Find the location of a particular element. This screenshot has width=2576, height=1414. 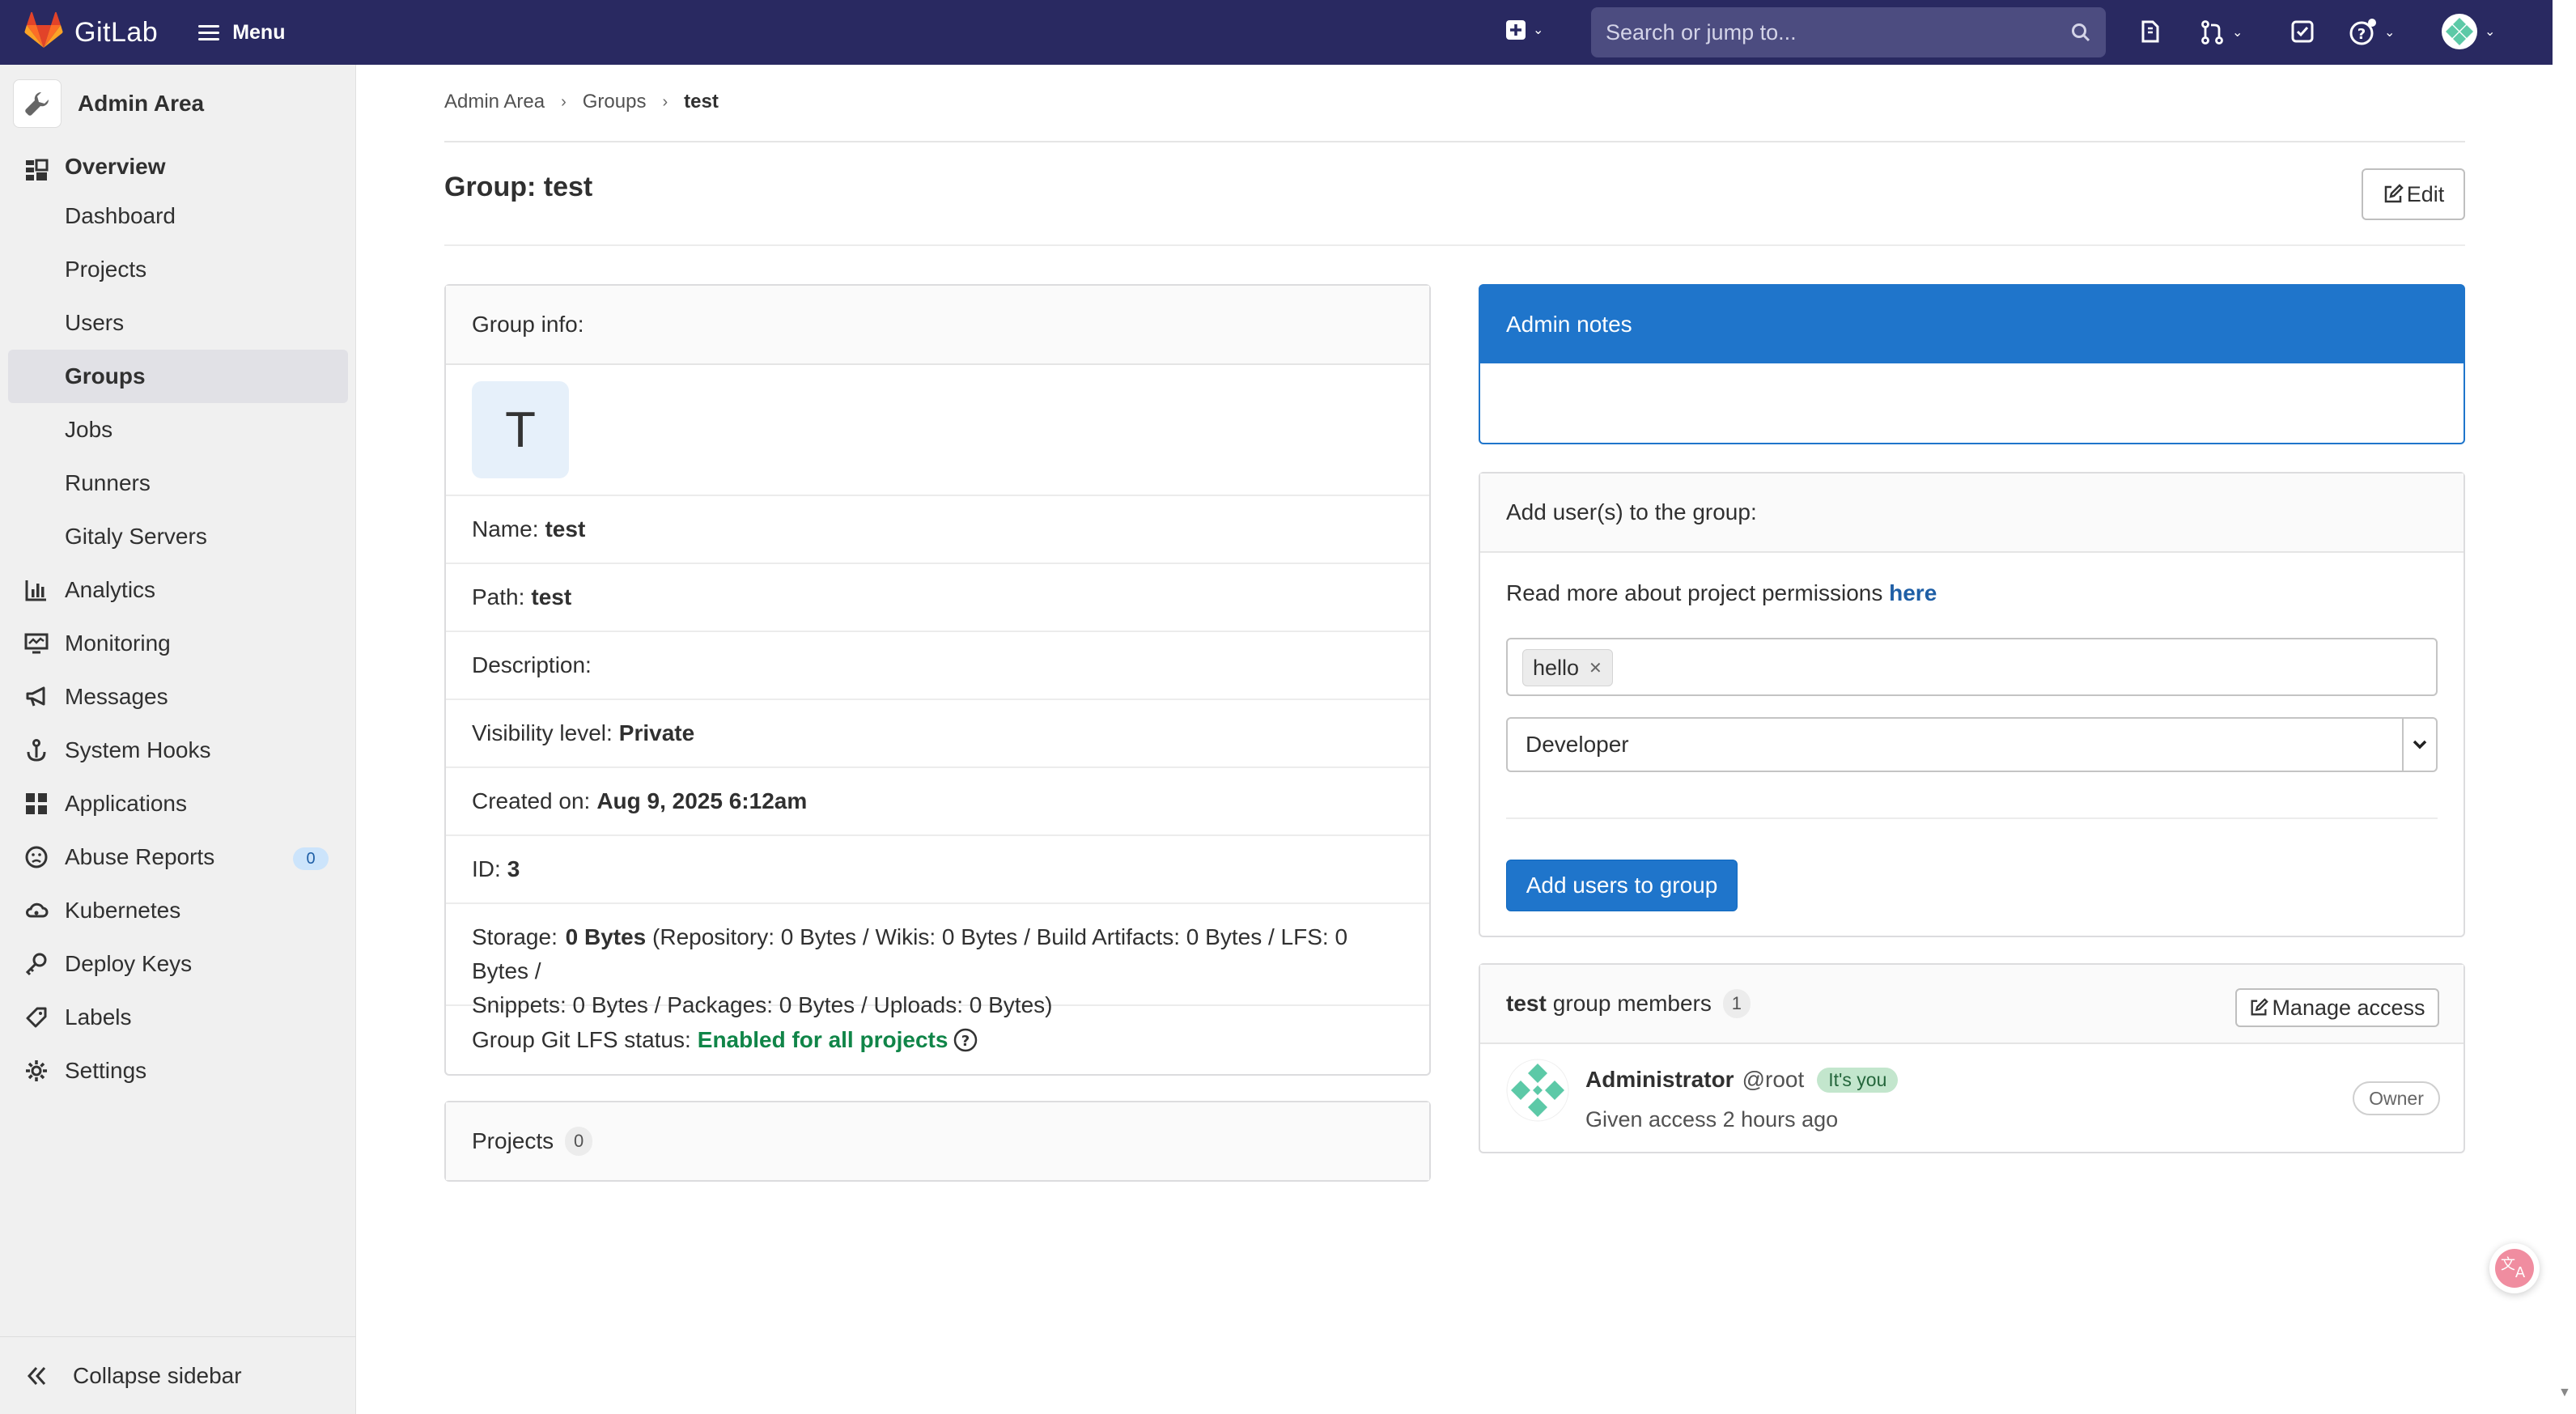

sidebar-item-label: Gitaly Servers is located at coordinates (136, 536).